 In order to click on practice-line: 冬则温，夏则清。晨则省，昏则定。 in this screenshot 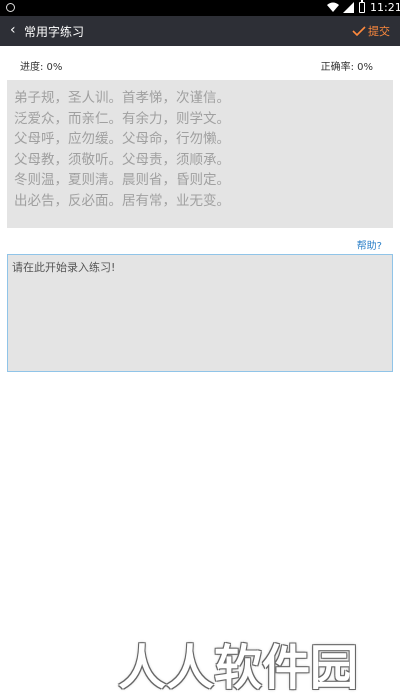, I will do `click(122, 180)`.